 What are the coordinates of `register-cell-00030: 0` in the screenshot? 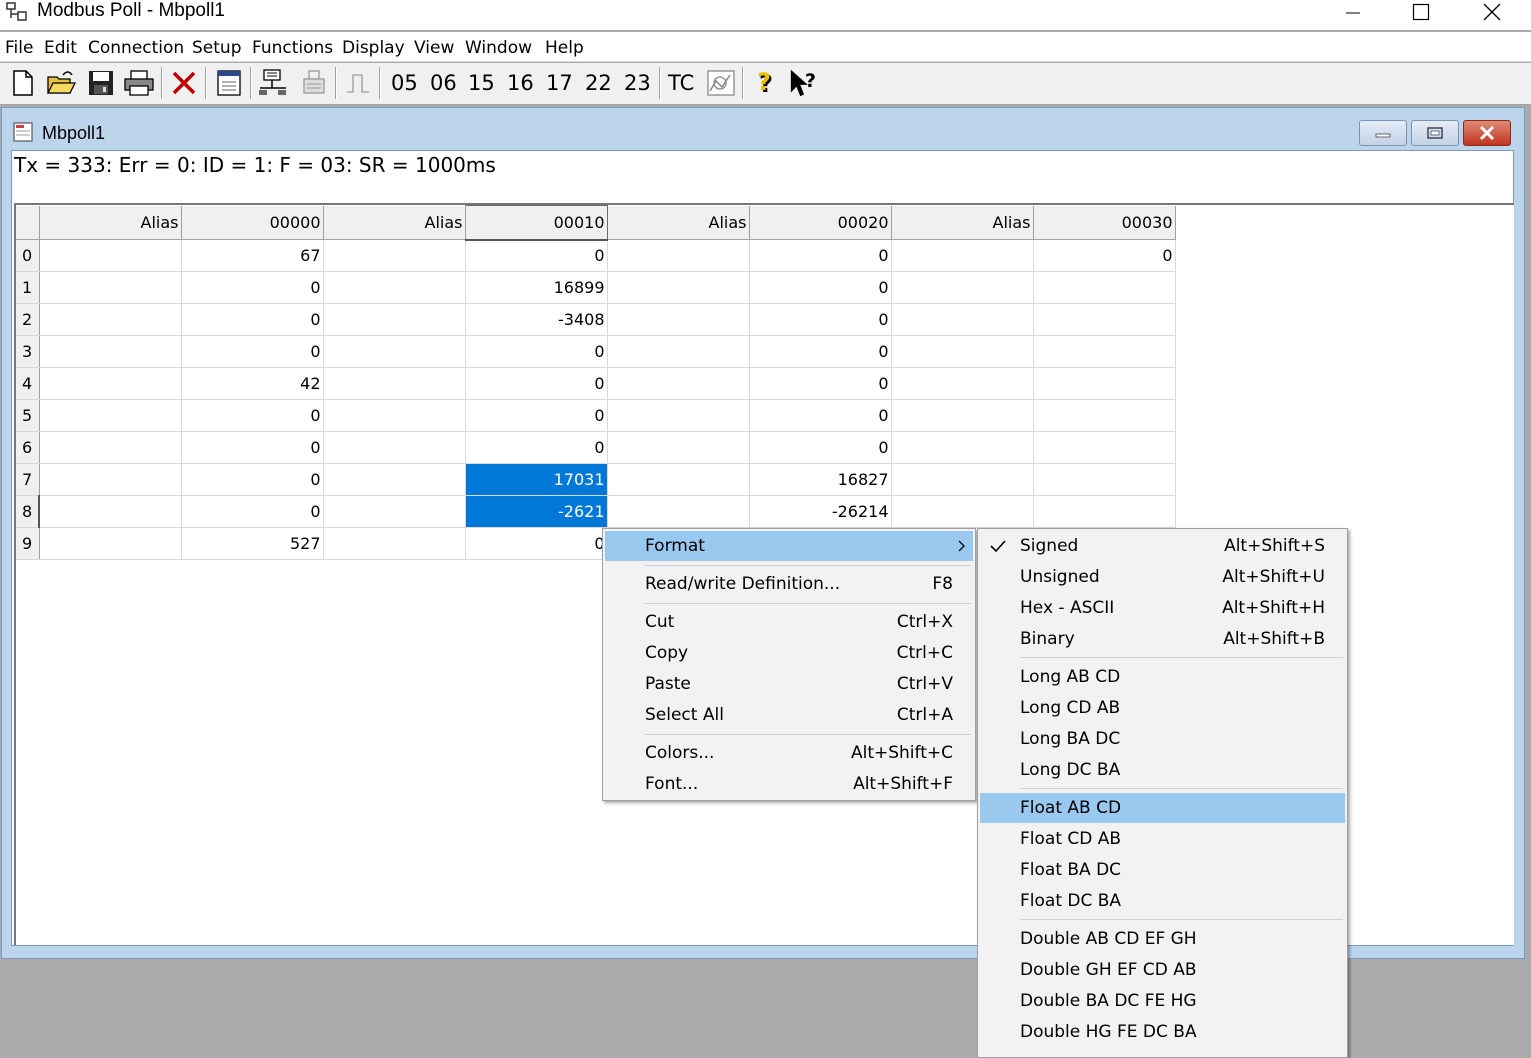 It's located at (1104, 255).